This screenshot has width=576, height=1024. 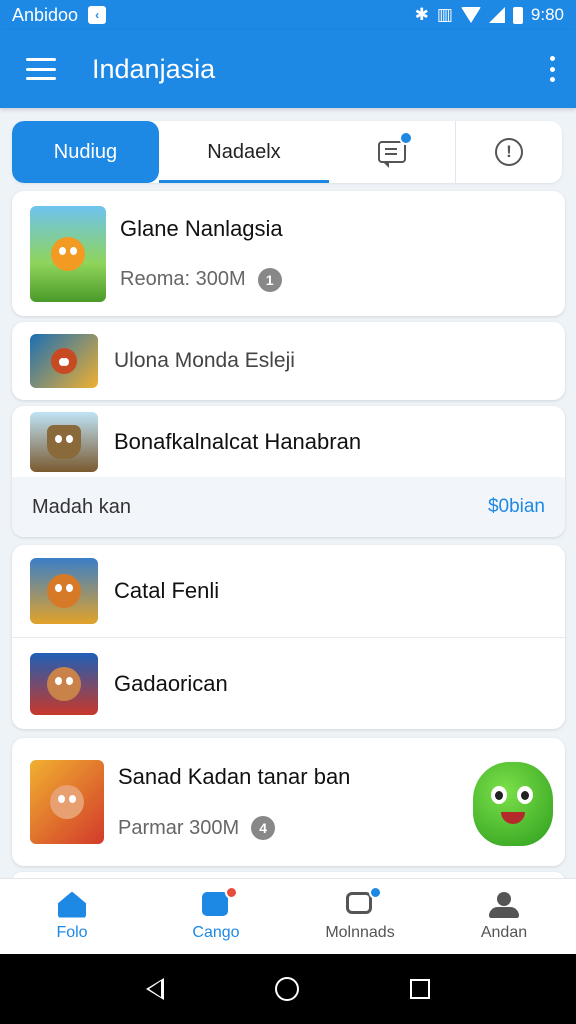 What do you see at coordinates (167, 590) in the screenshot?
I see `game-title: Catal Fenli` at bounding box center [167, 590].